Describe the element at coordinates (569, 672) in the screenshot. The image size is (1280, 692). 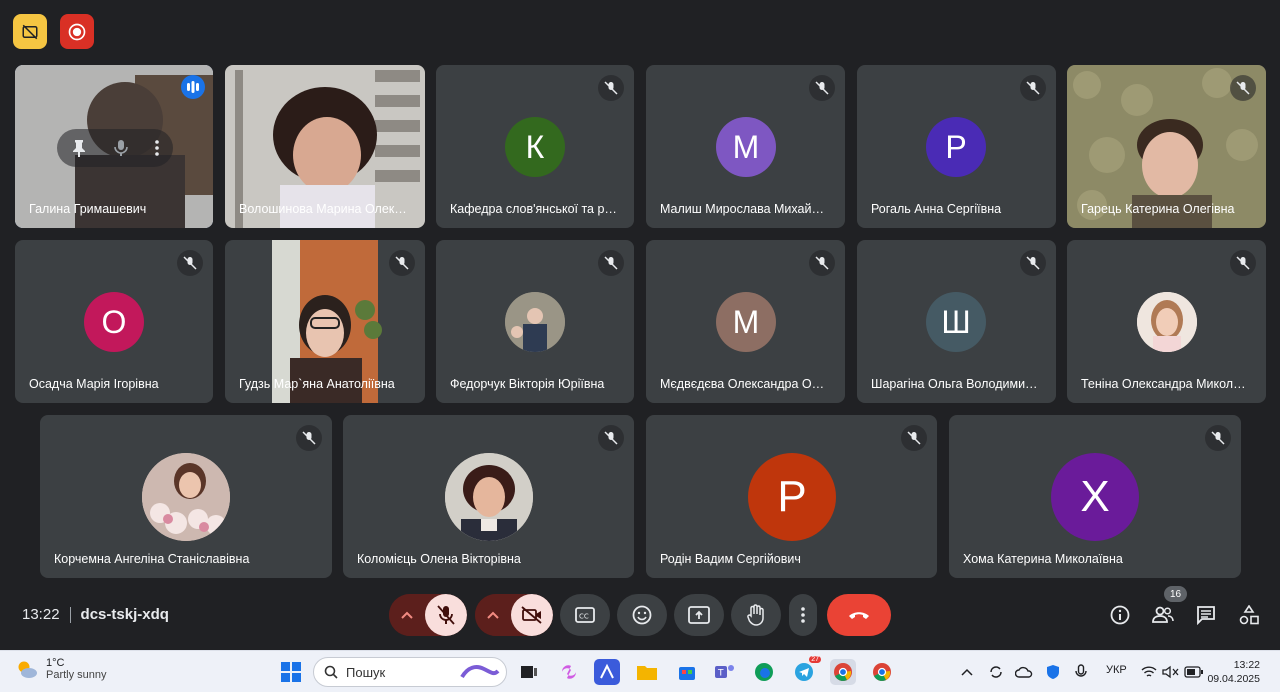
I see `copilot-button` at that location.